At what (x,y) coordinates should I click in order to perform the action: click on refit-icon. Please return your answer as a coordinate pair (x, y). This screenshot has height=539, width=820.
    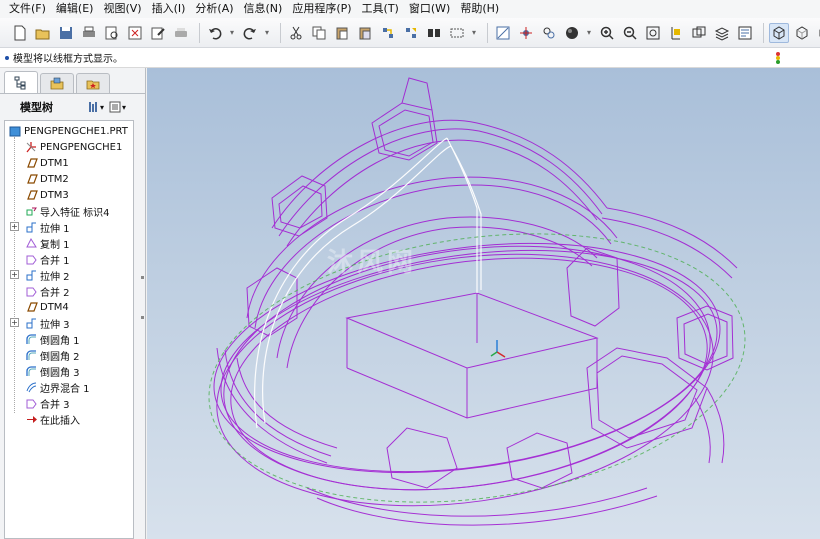
    Looking at the image, I should click on (653, 32).